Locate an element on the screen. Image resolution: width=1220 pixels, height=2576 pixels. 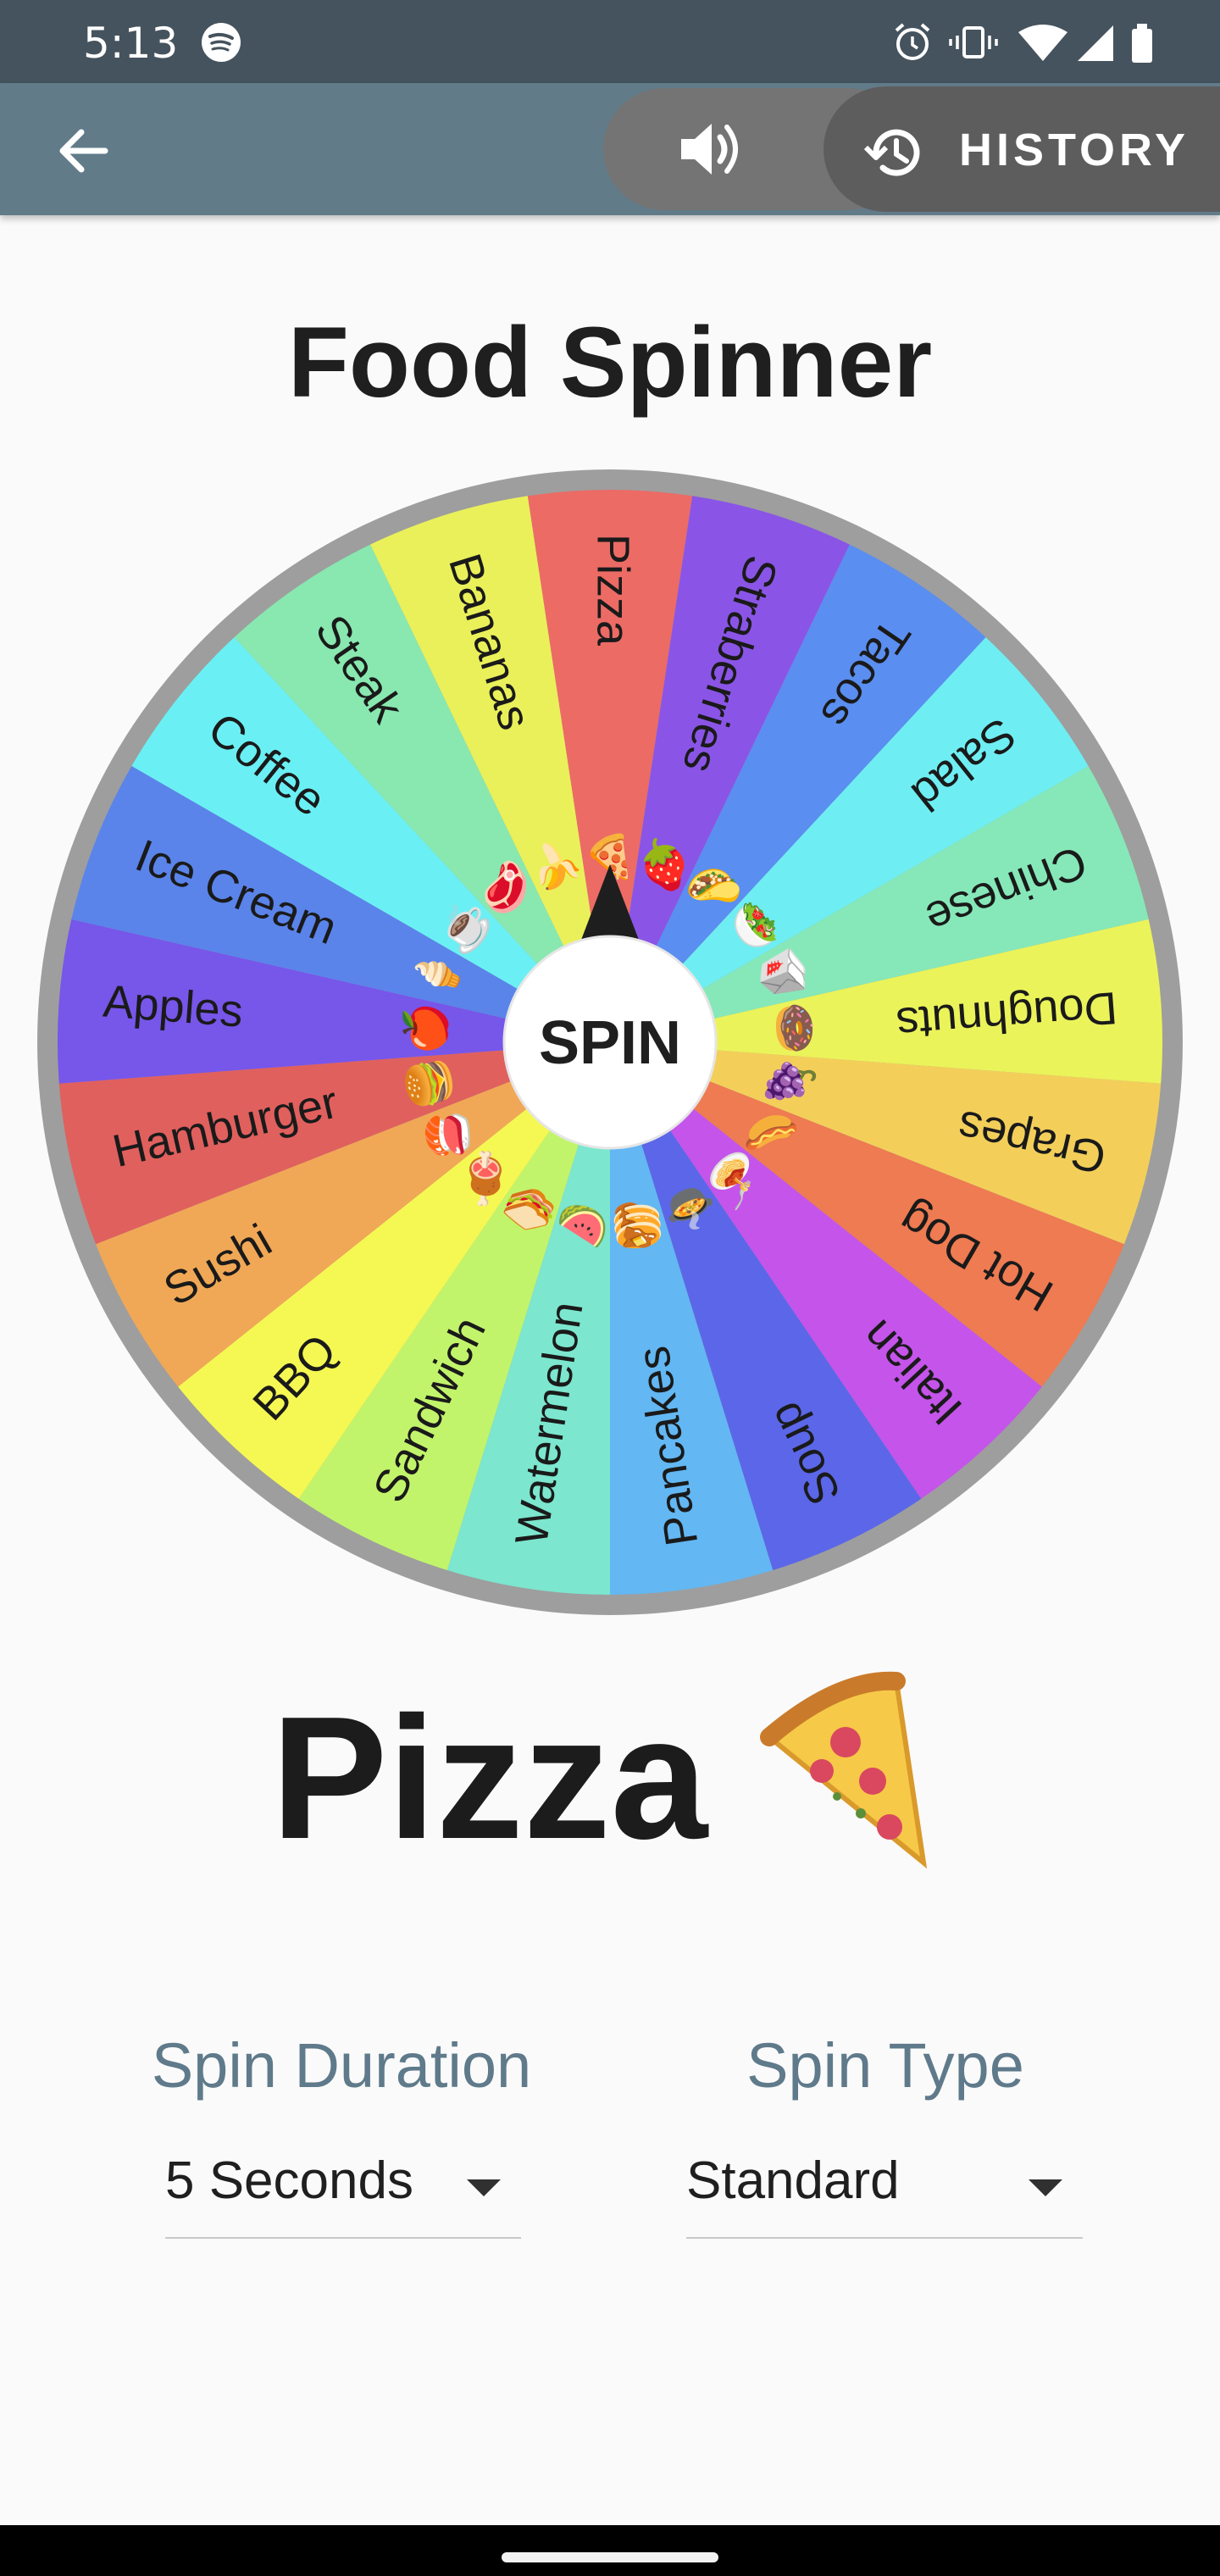
app-bar: HISTORY is located at coordinates (610, 149).